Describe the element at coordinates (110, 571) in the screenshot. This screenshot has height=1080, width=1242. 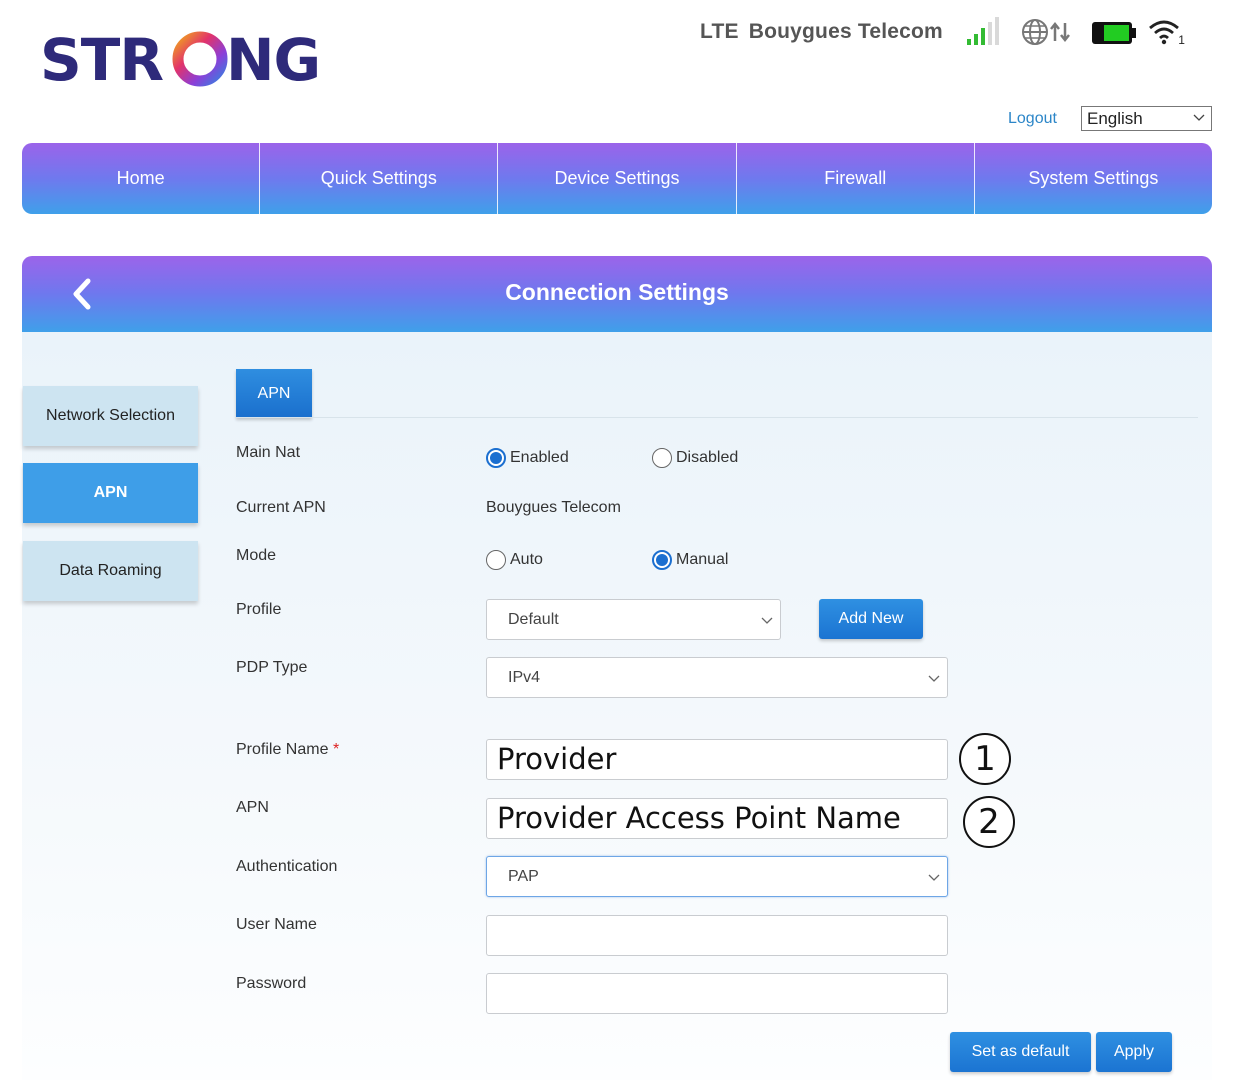
I see `sidebar-item-data-roaming: Data Roaming` at that location.